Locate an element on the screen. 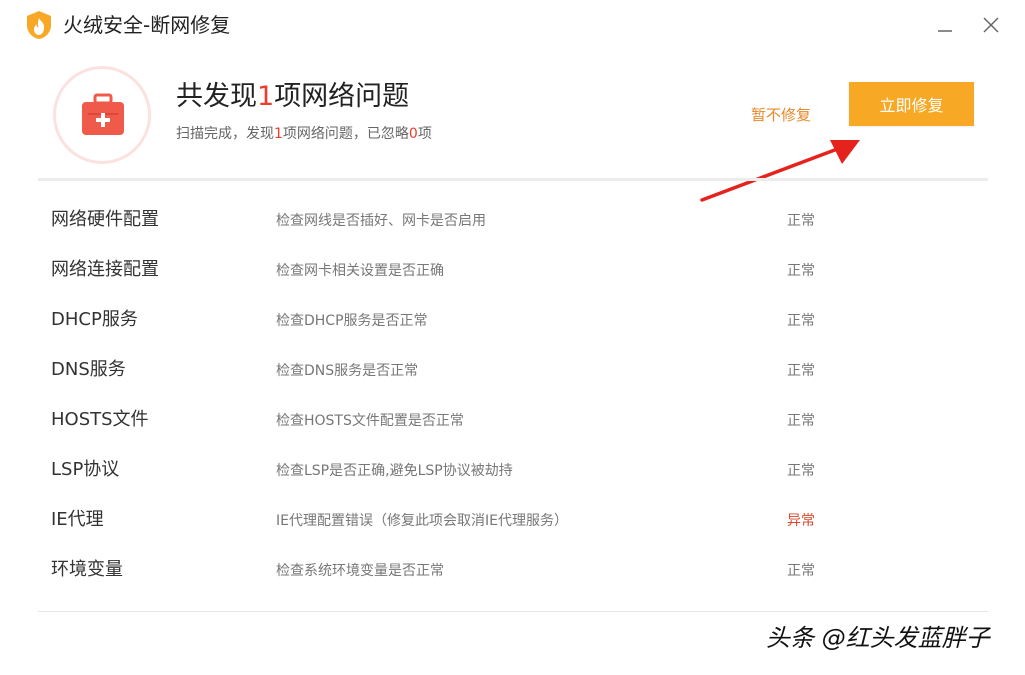 This screenshot has height=675, width=1025. check-description: IE代理配置错误（修复此项会取消IE代理服务） is located at coordinates (422, 521).